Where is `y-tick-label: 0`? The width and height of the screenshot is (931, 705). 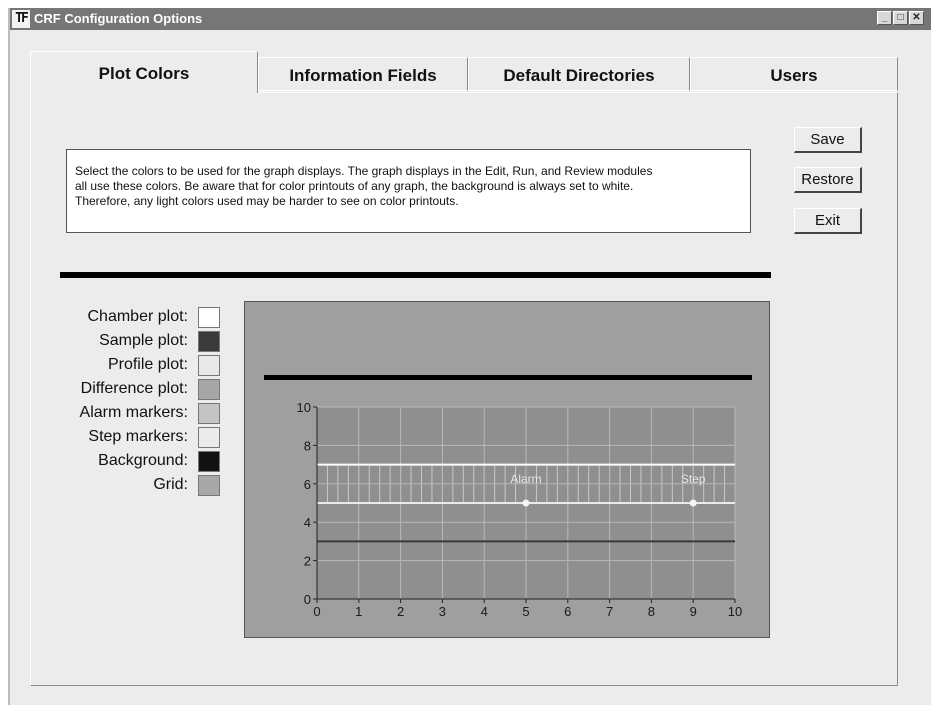 y-tick-label: 0 is located at coordinates (307, 599).